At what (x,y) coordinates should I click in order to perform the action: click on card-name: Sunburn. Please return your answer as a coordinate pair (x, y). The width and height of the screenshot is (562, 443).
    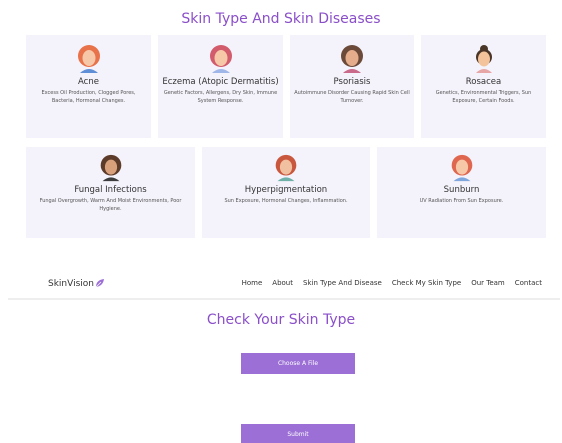
    Looking at the image, I should click on (461, 190).